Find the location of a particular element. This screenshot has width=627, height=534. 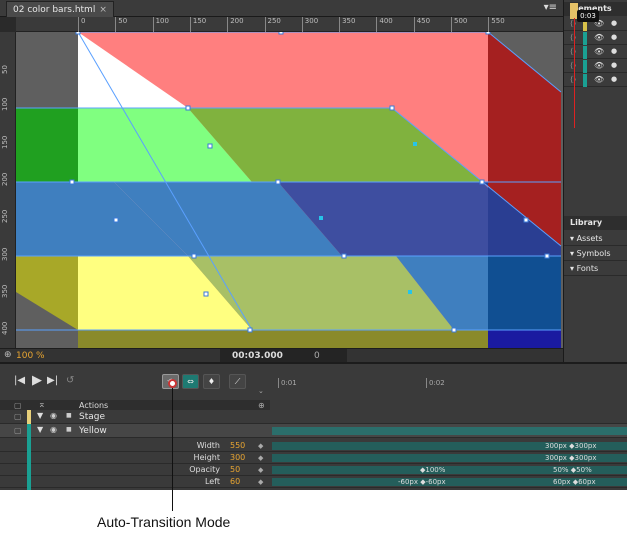

timeline-tick: 0:02 is located at coordinates (435, 383).